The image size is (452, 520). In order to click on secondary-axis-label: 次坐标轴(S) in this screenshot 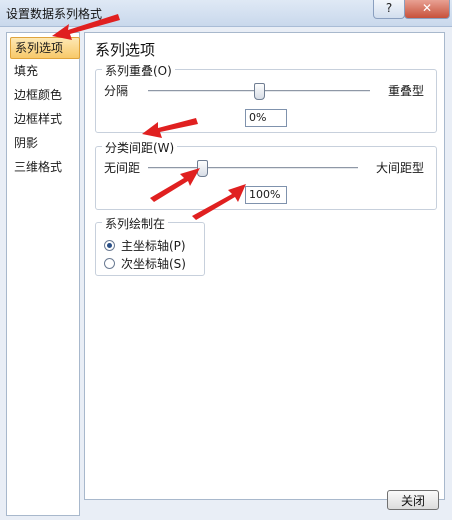, I will do `click(153, 263)`.